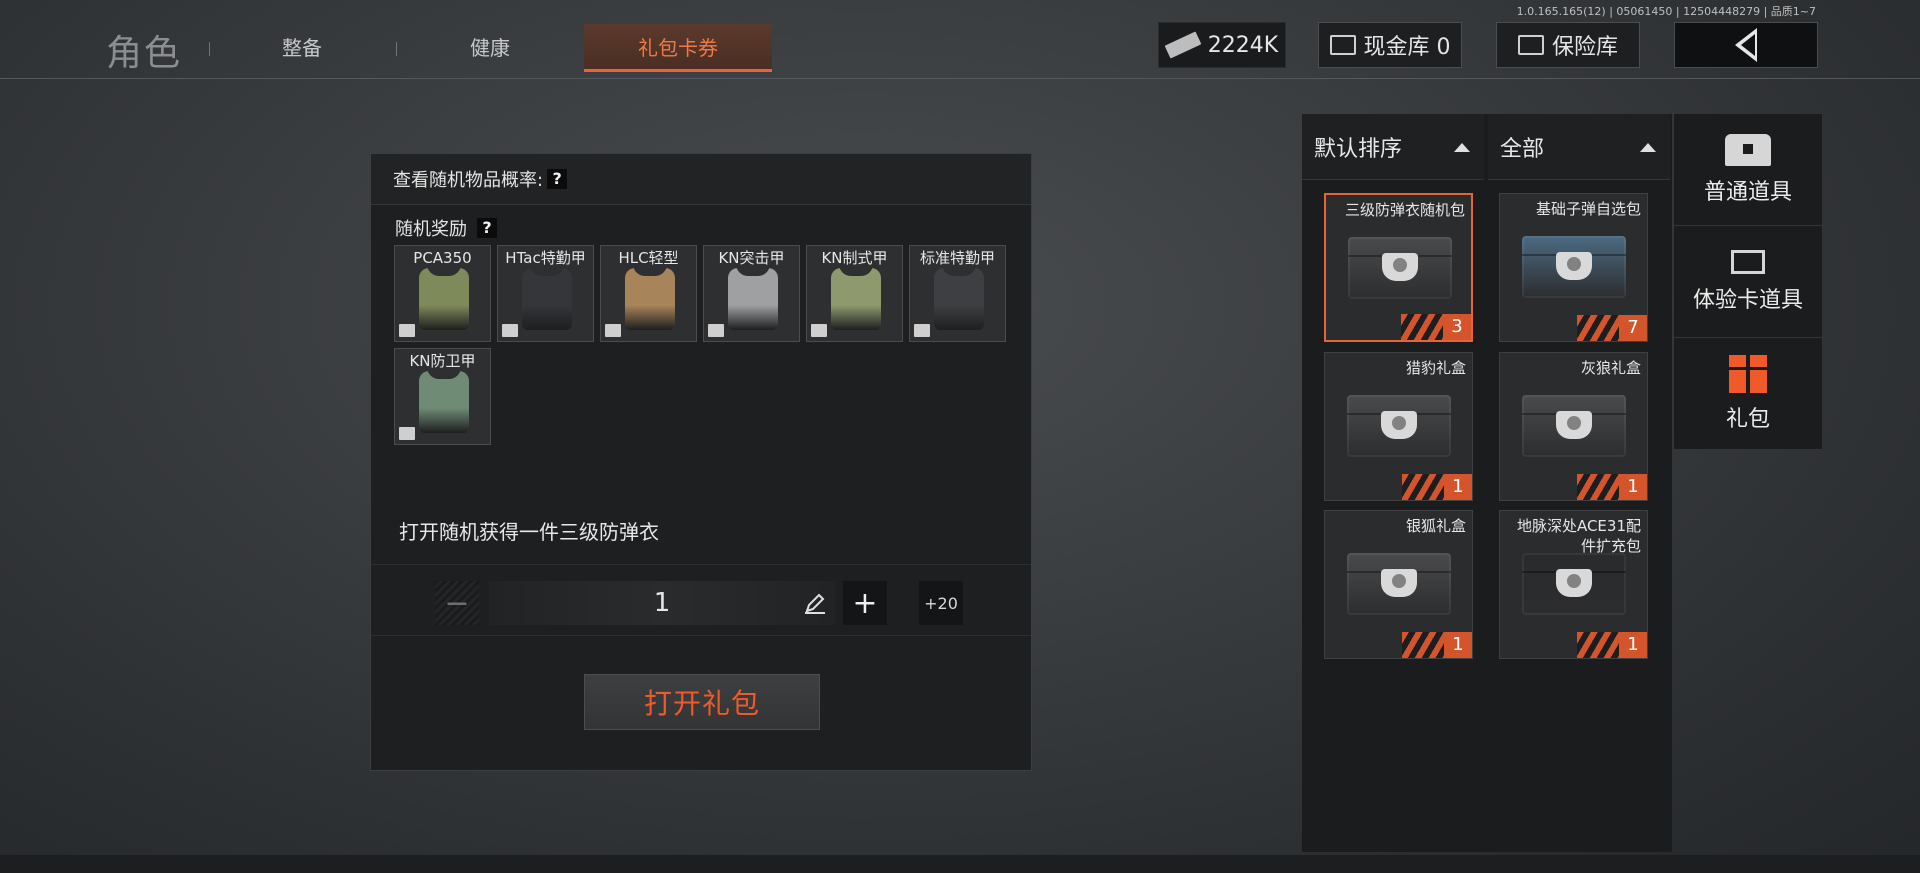 The width and height of the screenshot is (1920, 873). Describe the element at coordinates (1648, 147) in the screenshot. I see `caret-up-icon` at that location.